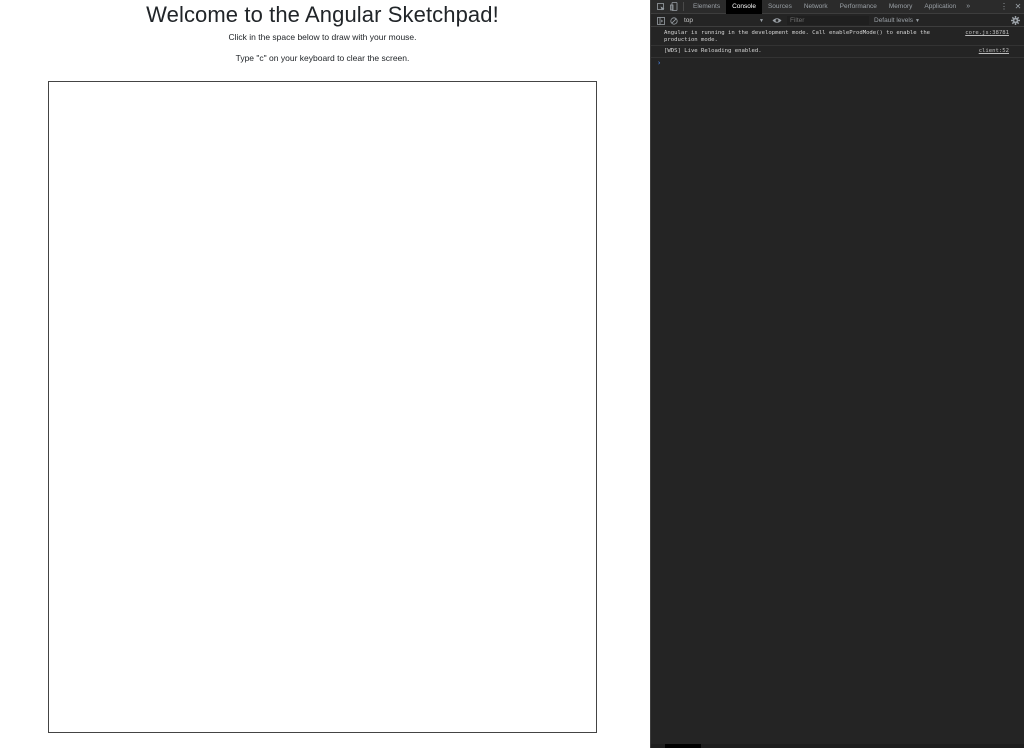 This screenshot has width=1024, height=748. I want to click on context-value: top, so click(689, 20).